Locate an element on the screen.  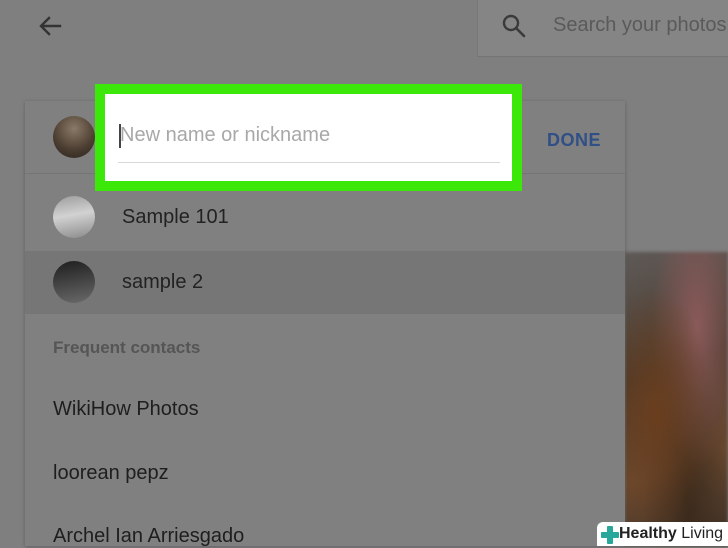
frequent-contacts-heading: Frequent contacts is located at coordinates (127, 347).